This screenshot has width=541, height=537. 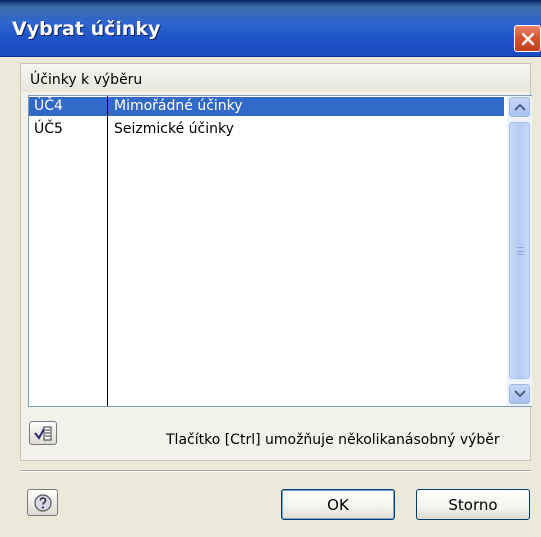 What do you see at coordinates (178, 106) in the screenshot?
I see `effect-name: Mimořádné účinky` at bounding box center [178, 106].